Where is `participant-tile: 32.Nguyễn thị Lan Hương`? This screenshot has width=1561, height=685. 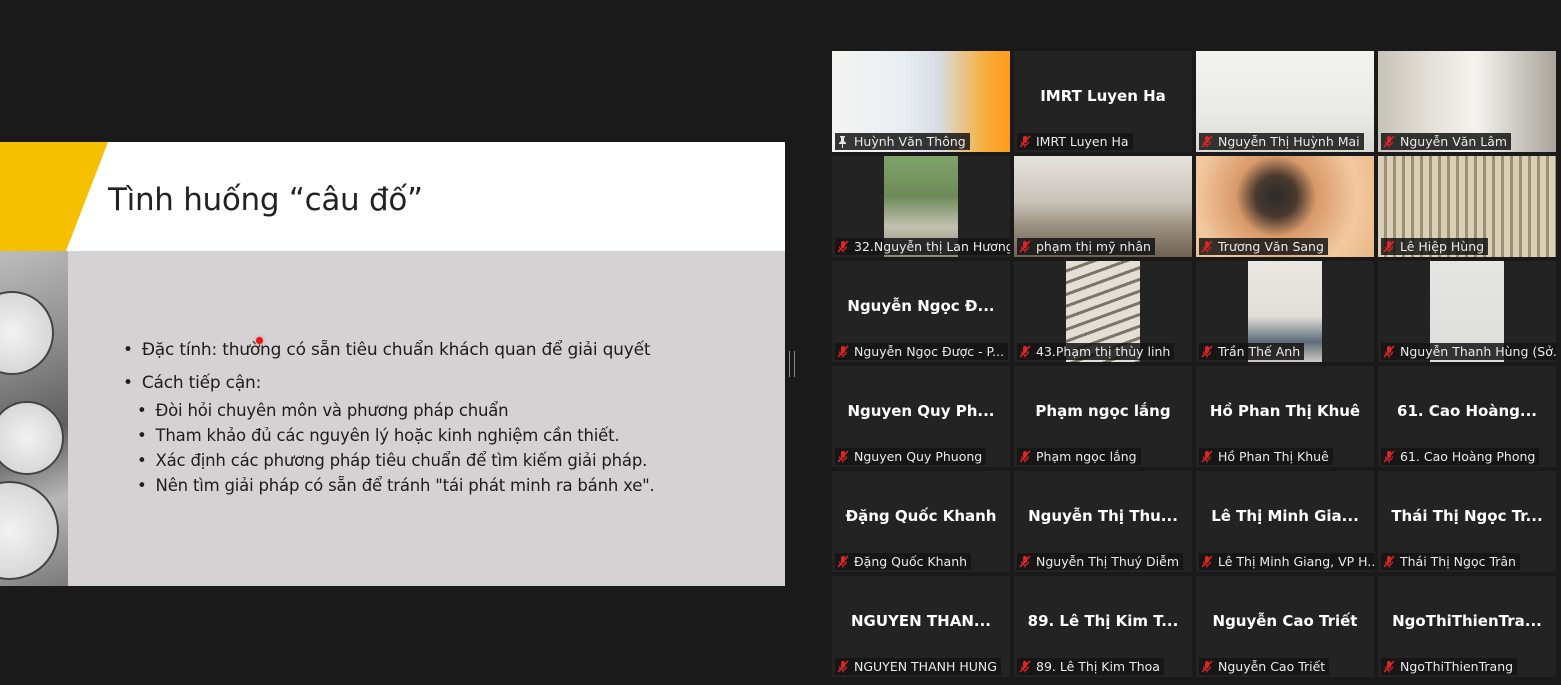 participant-tile: 32.Nguyễn thị Lan Hương is located at coordinates (921, 206).